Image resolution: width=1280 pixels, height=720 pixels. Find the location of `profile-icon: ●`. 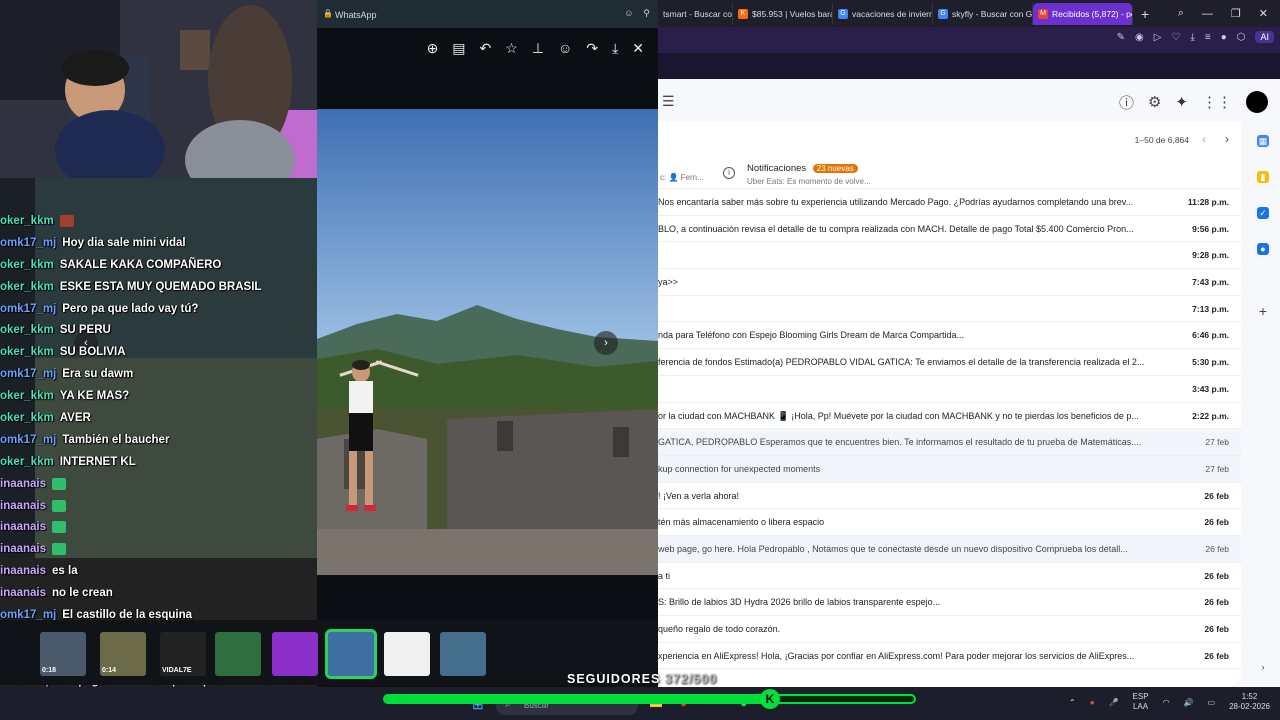

profile-icon: ● is located at coordinates (1224, 37).